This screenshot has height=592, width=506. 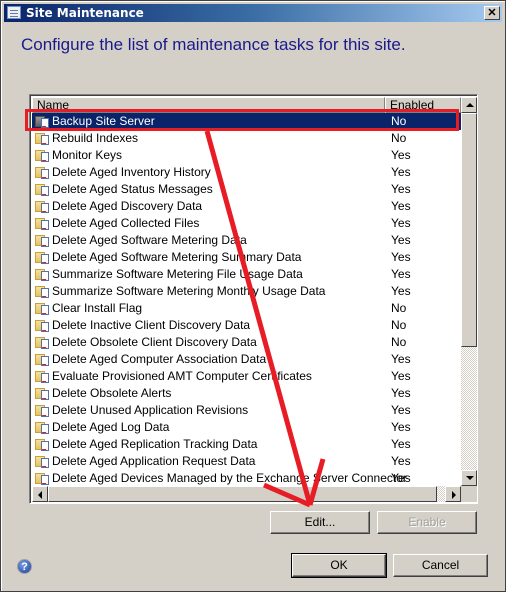 I want to click on task-name: Rebuild Indexes, so click(x=95, y=138).